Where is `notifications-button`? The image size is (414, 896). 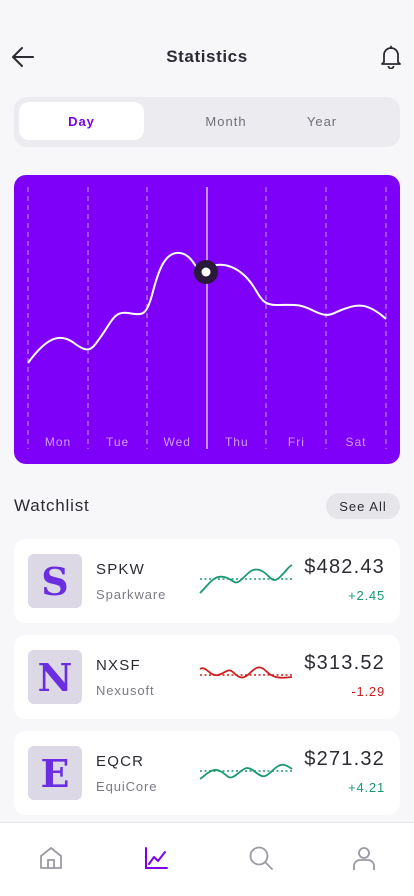 notifications-button is located at coordinates (391, 57).